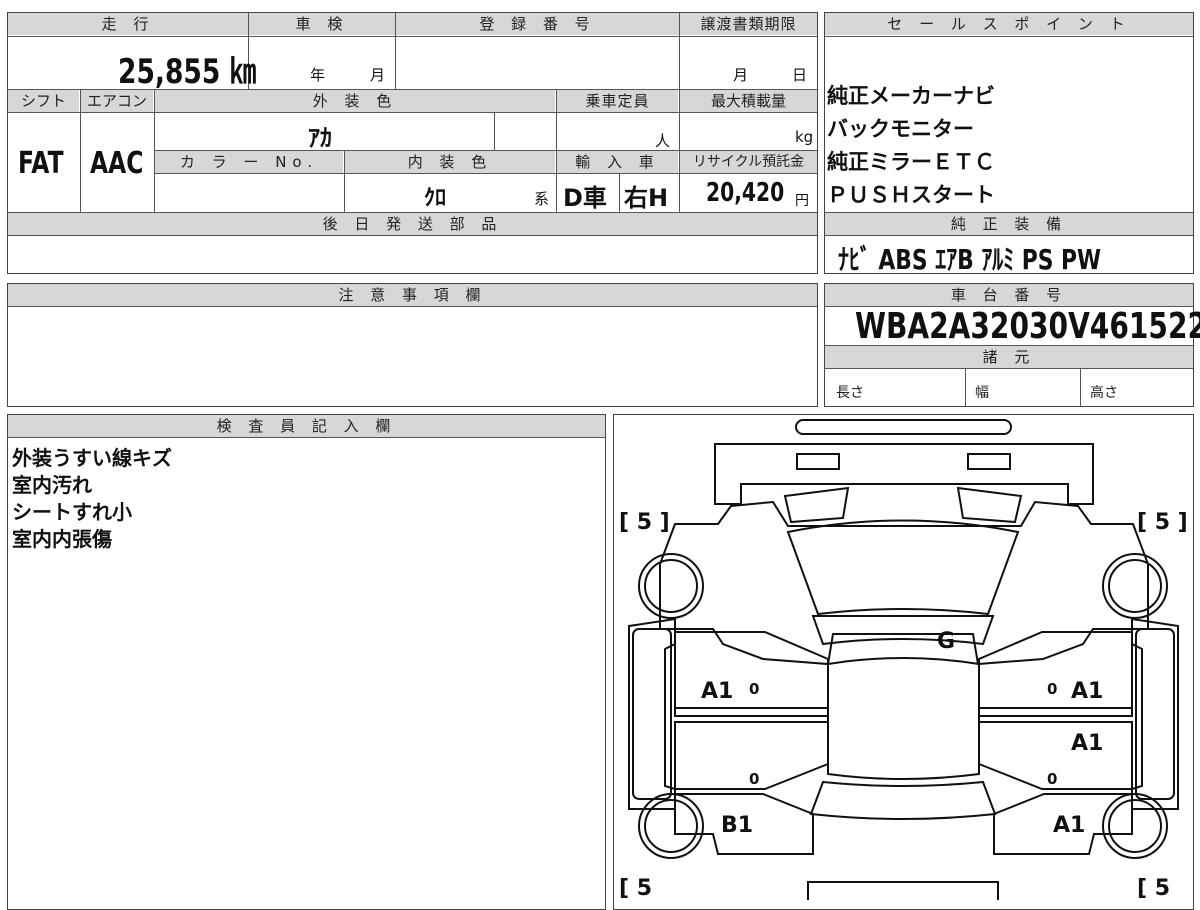  What do you see at coordinates (717, 691) in the screenshot?
I see `front-left-door-mark: A1` at bounding box center [717, 691].